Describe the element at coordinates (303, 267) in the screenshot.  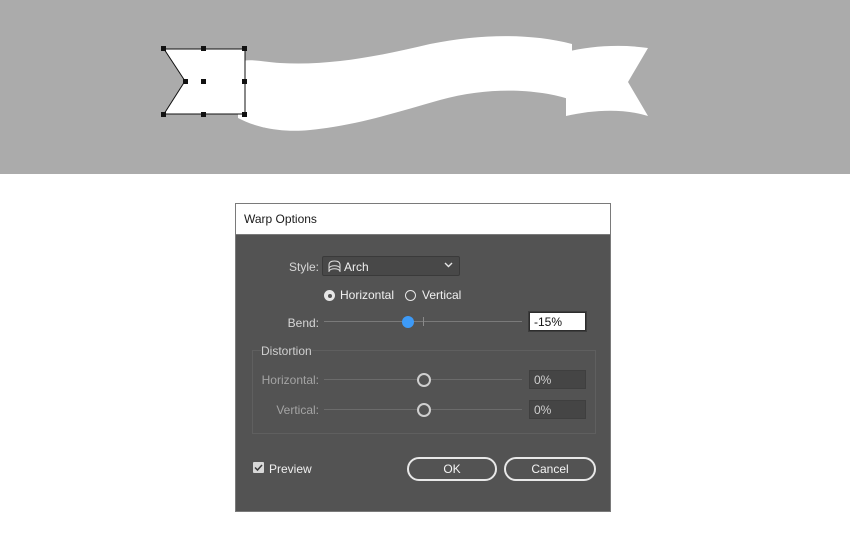
I see `style-label: Style:` at that location.